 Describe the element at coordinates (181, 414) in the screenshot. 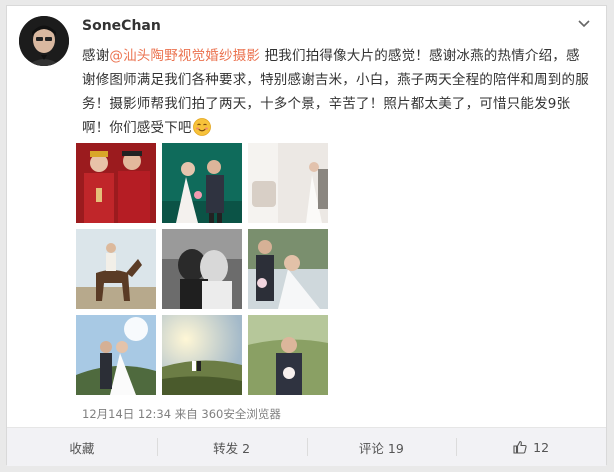

I see `post-meta: 12月14日 12:34 来自 360安全浏览器` at that location.